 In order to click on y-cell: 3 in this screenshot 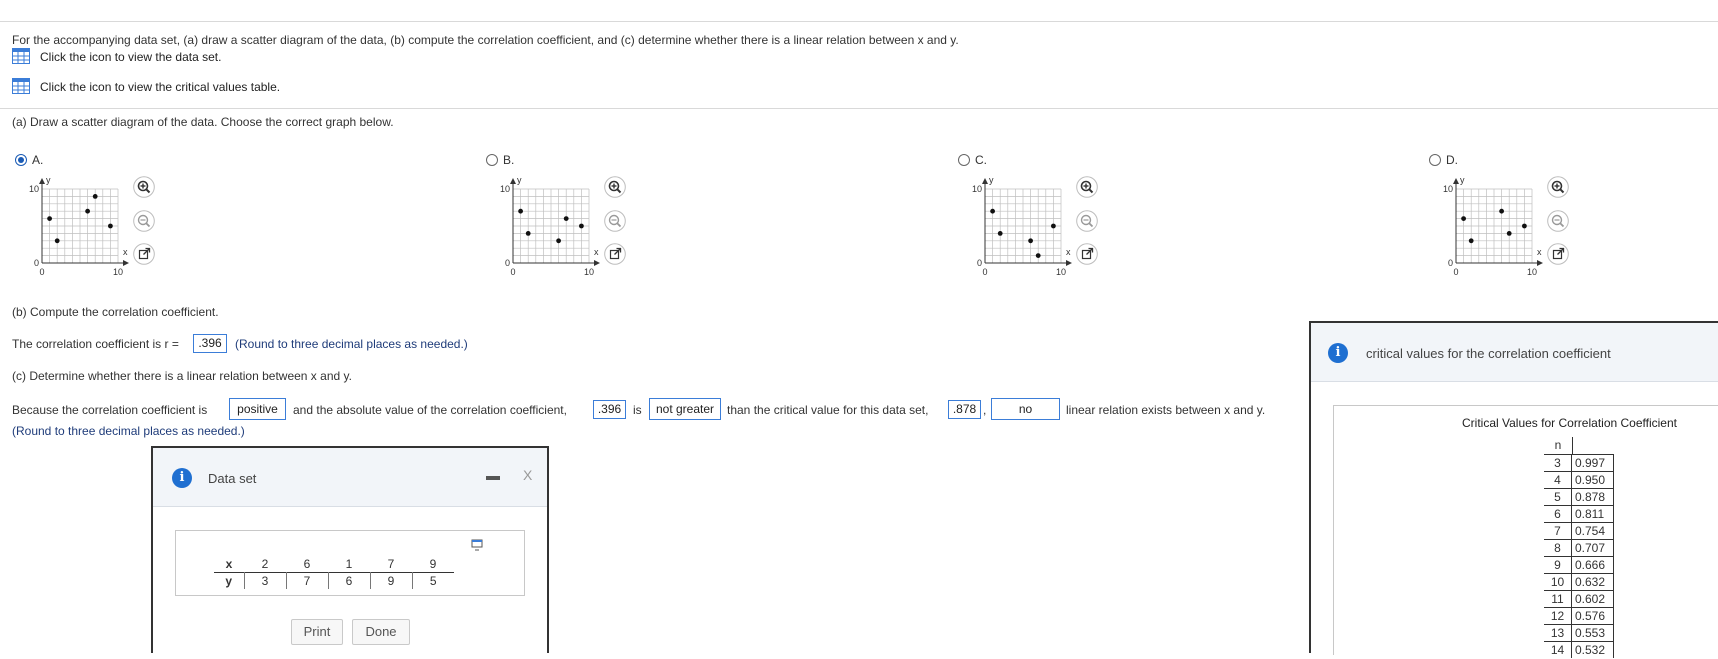, I will do `click(264, 580)`.